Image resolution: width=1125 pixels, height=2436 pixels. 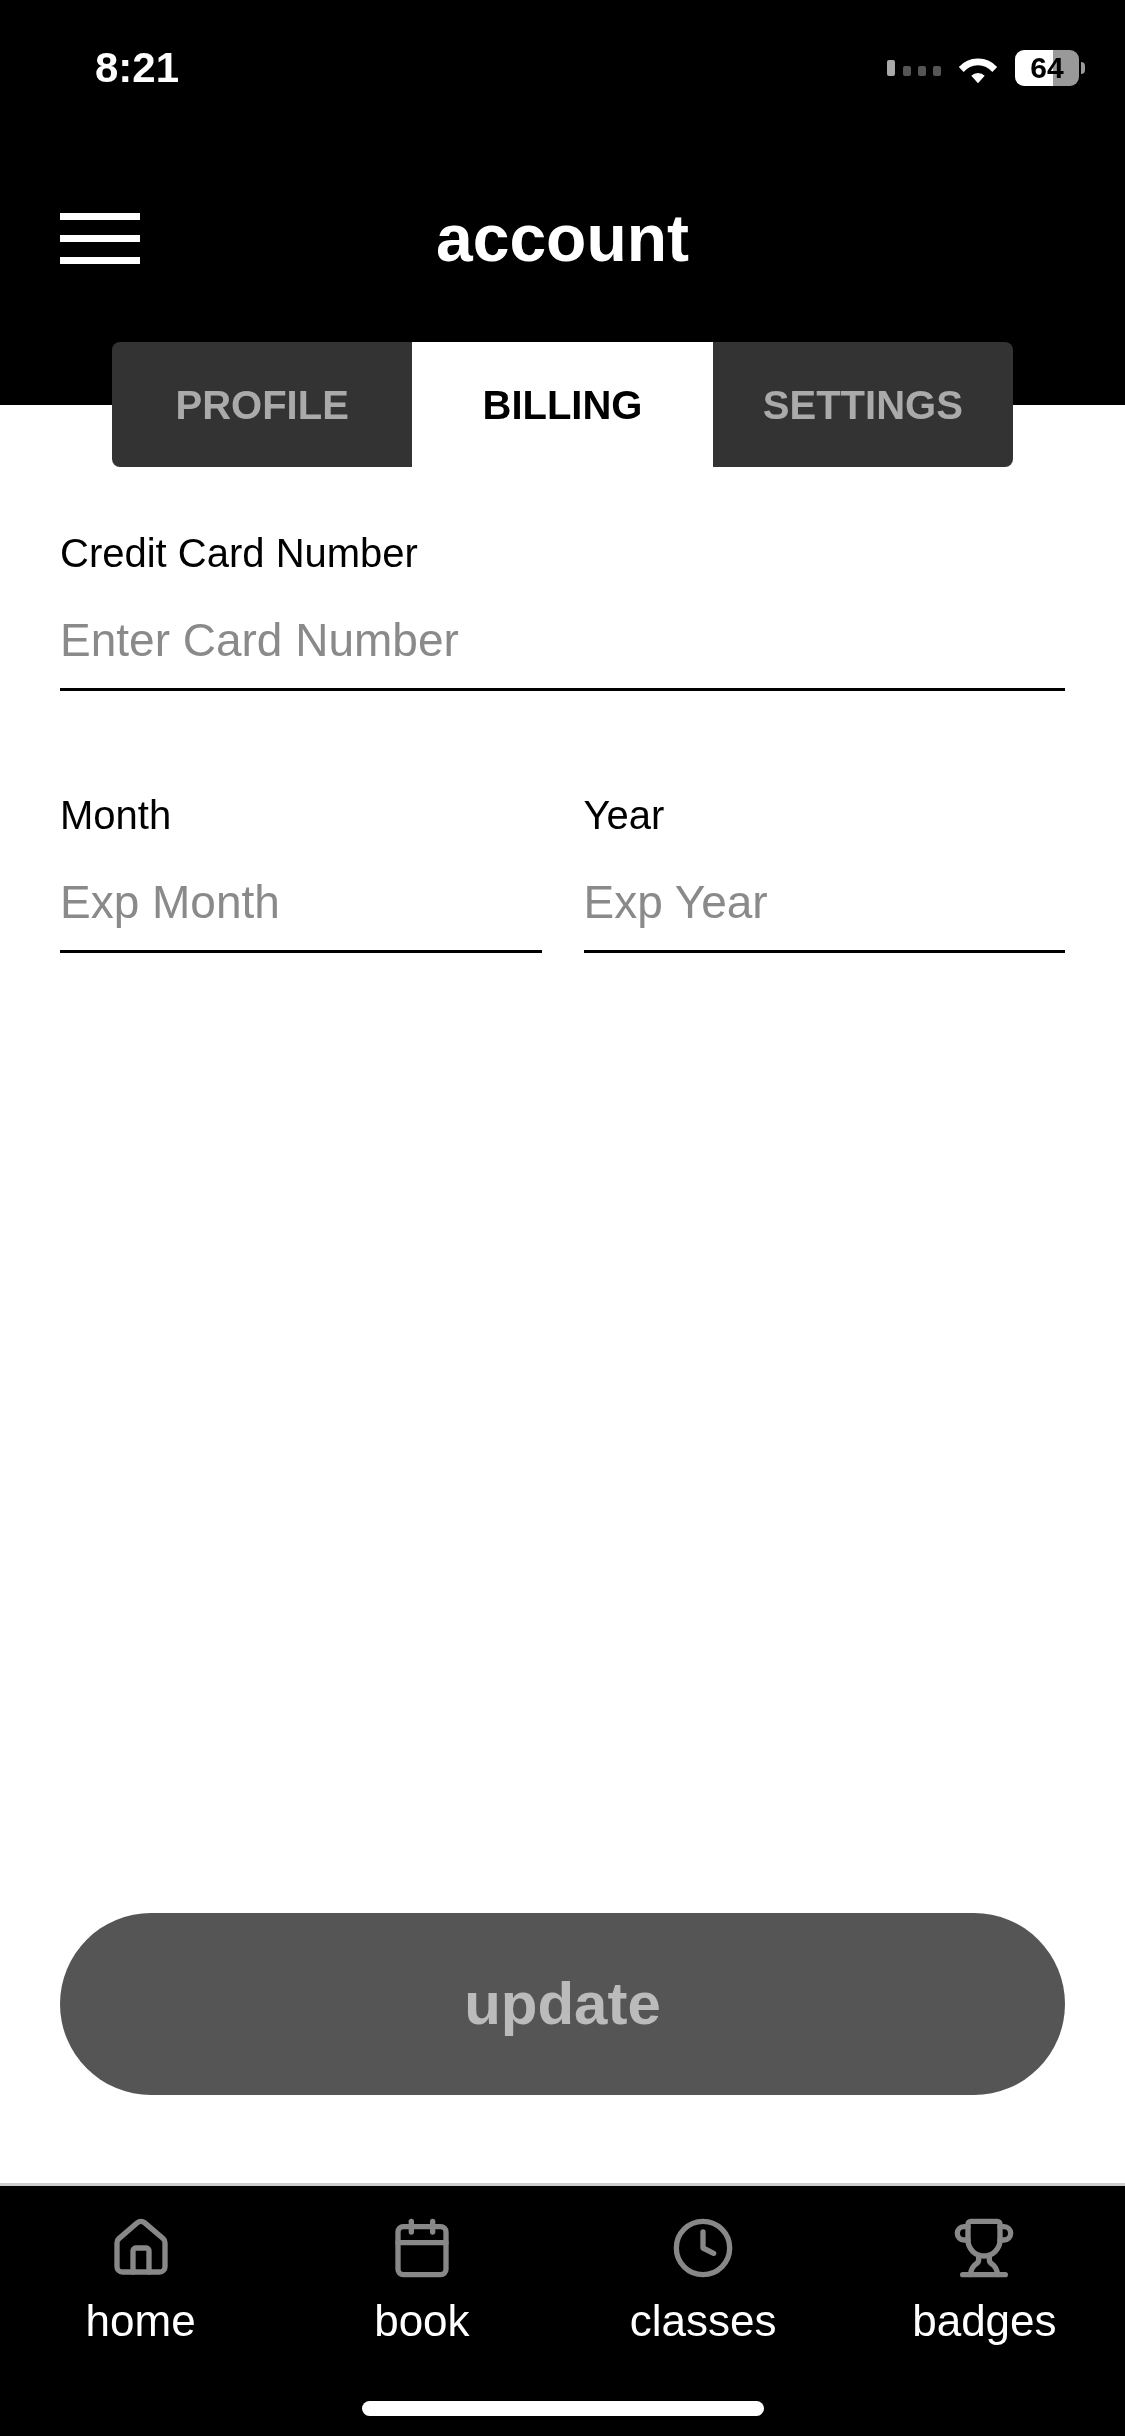 I want to click on menu-button, so click(x=100, y=238).